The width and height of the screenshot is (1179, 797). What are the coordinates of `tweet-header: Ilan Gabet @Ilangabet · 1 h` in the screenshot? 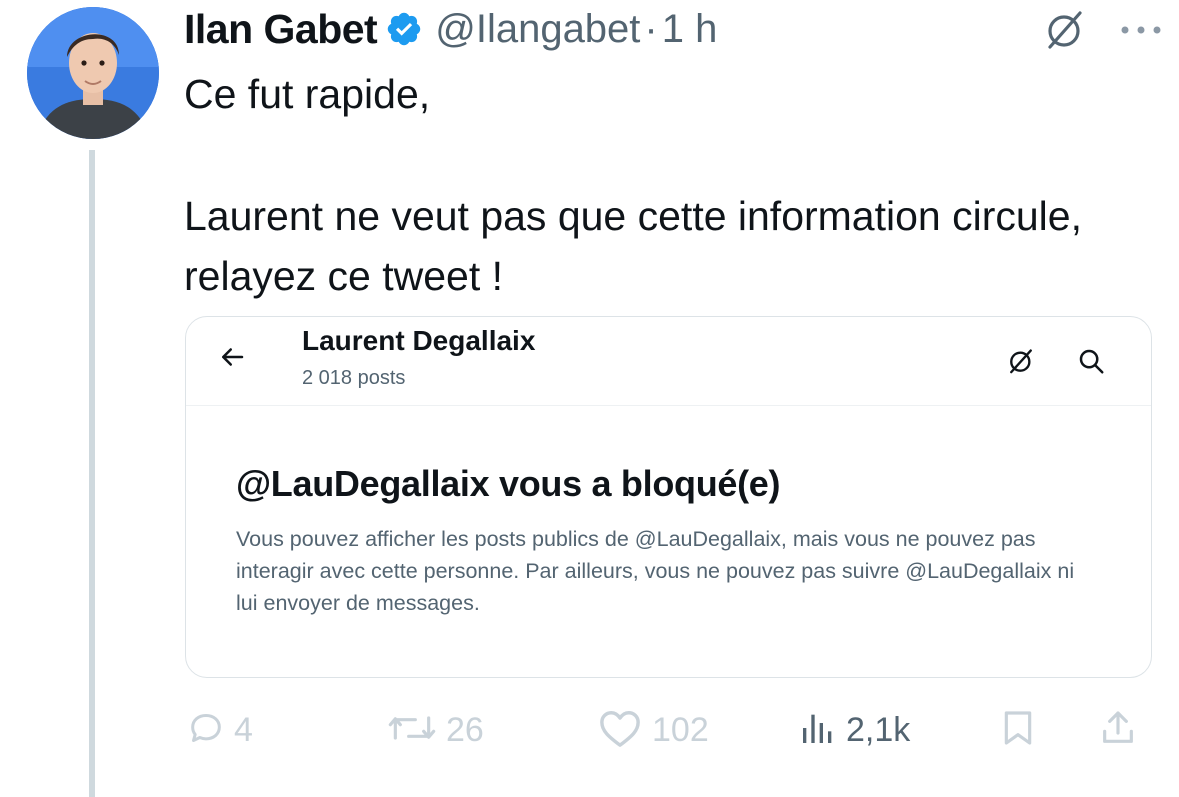 It's located at (450, 29).